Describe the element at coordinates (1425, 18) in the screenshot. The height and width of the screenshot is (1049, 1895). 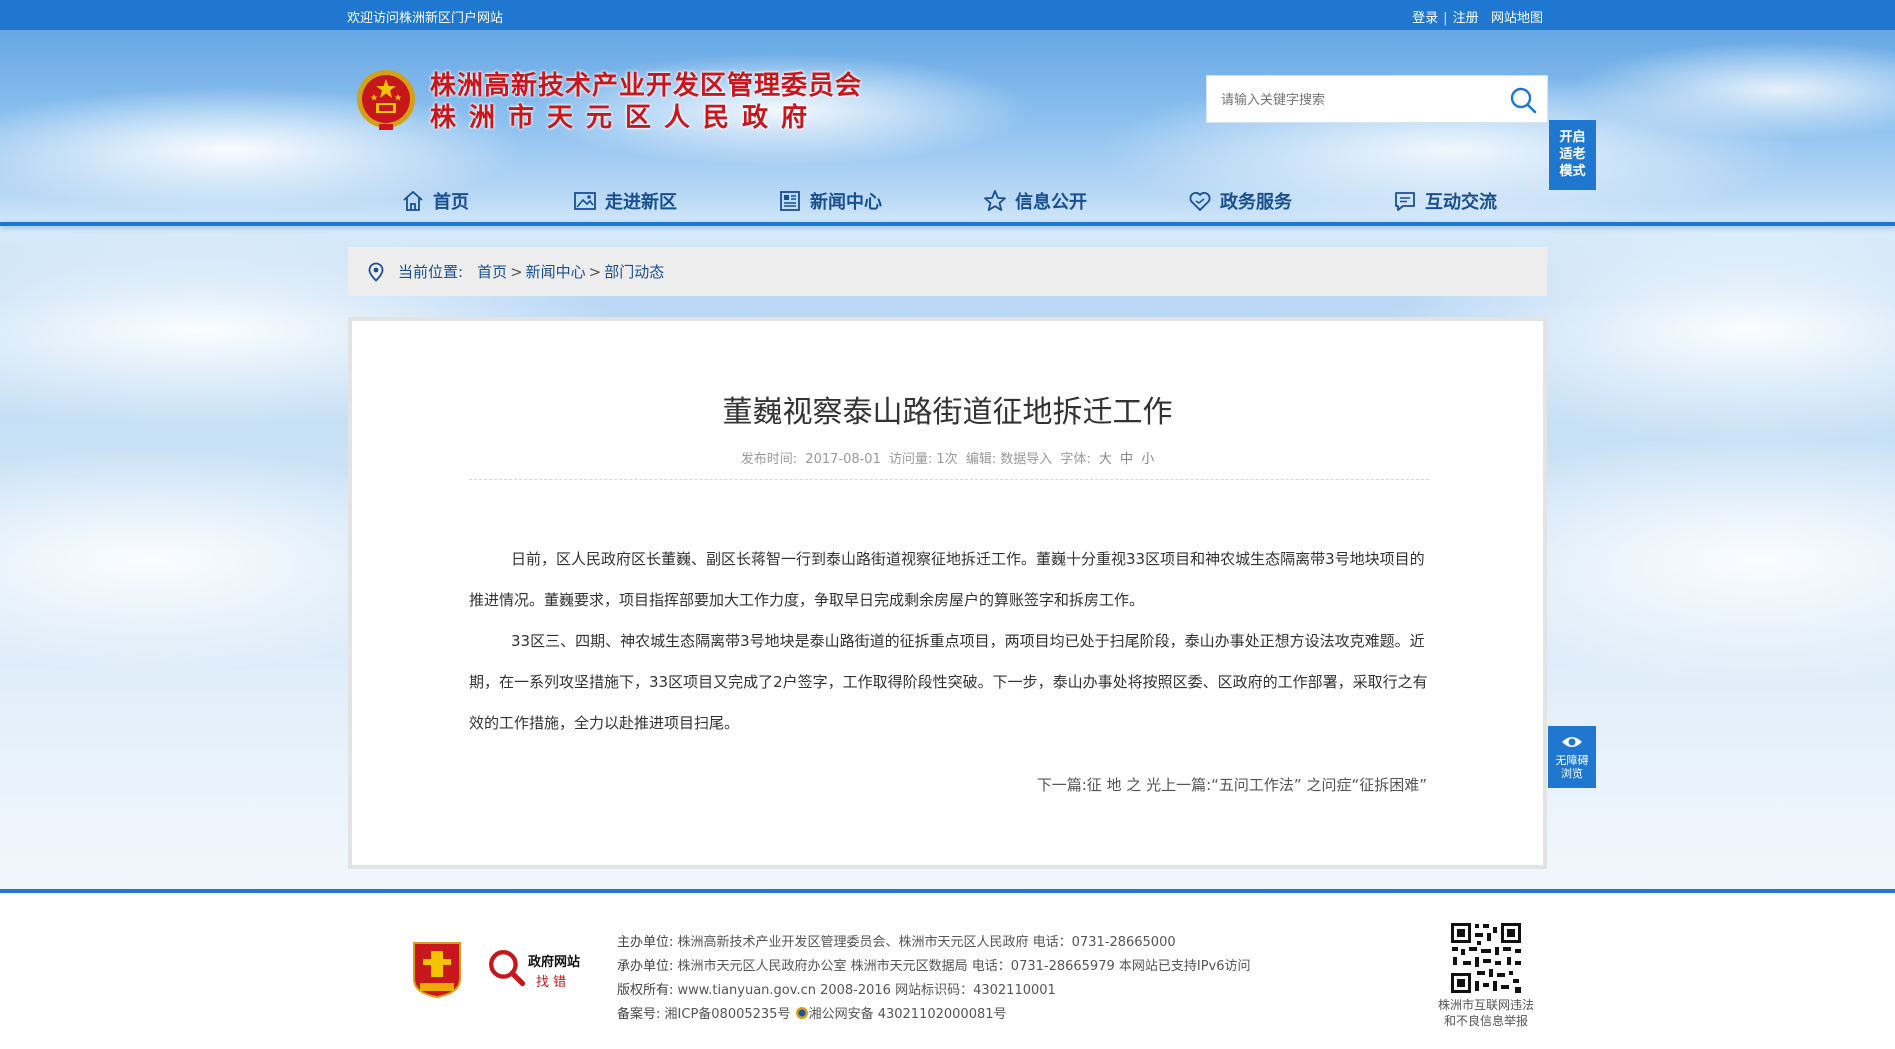
I see `login-link: 登录` at that location.